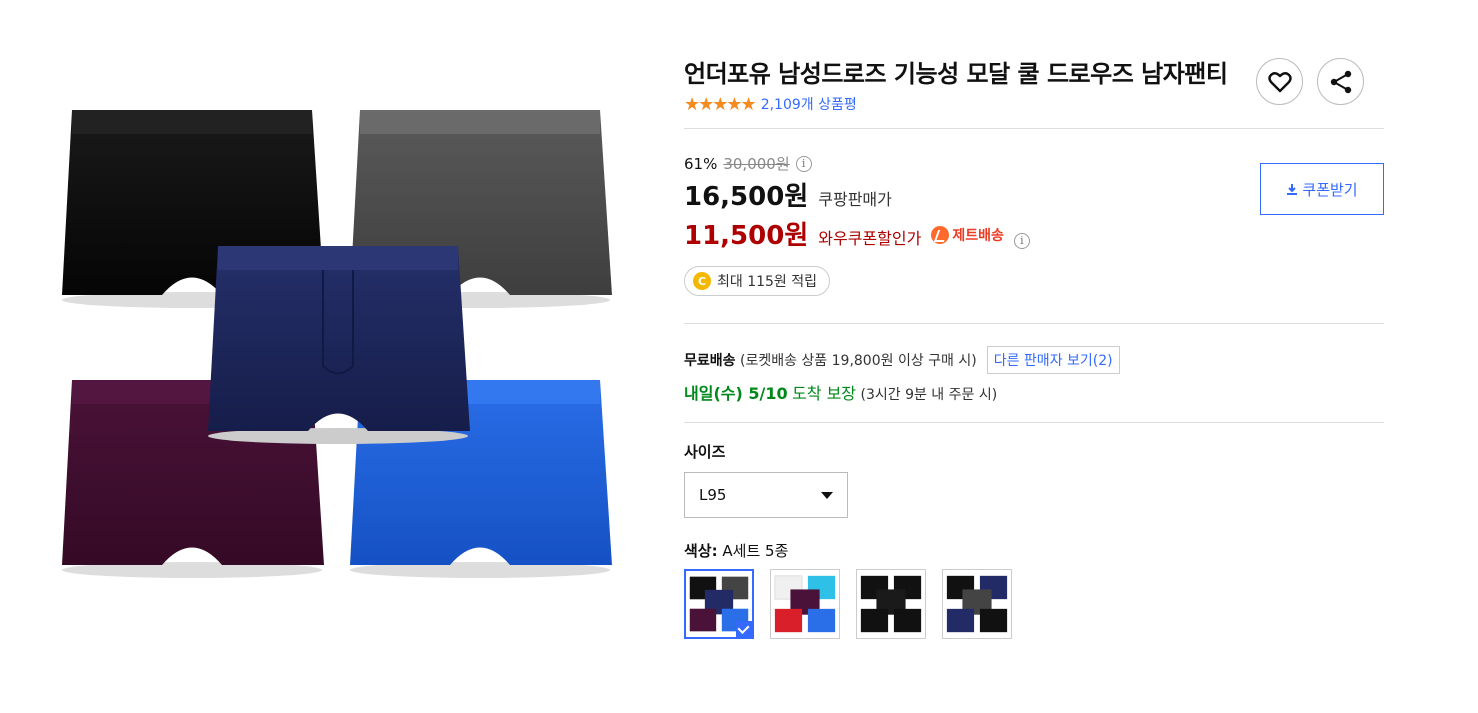 The image size is (1478, 713). I want to click on download-icon, so click(1292, 189).